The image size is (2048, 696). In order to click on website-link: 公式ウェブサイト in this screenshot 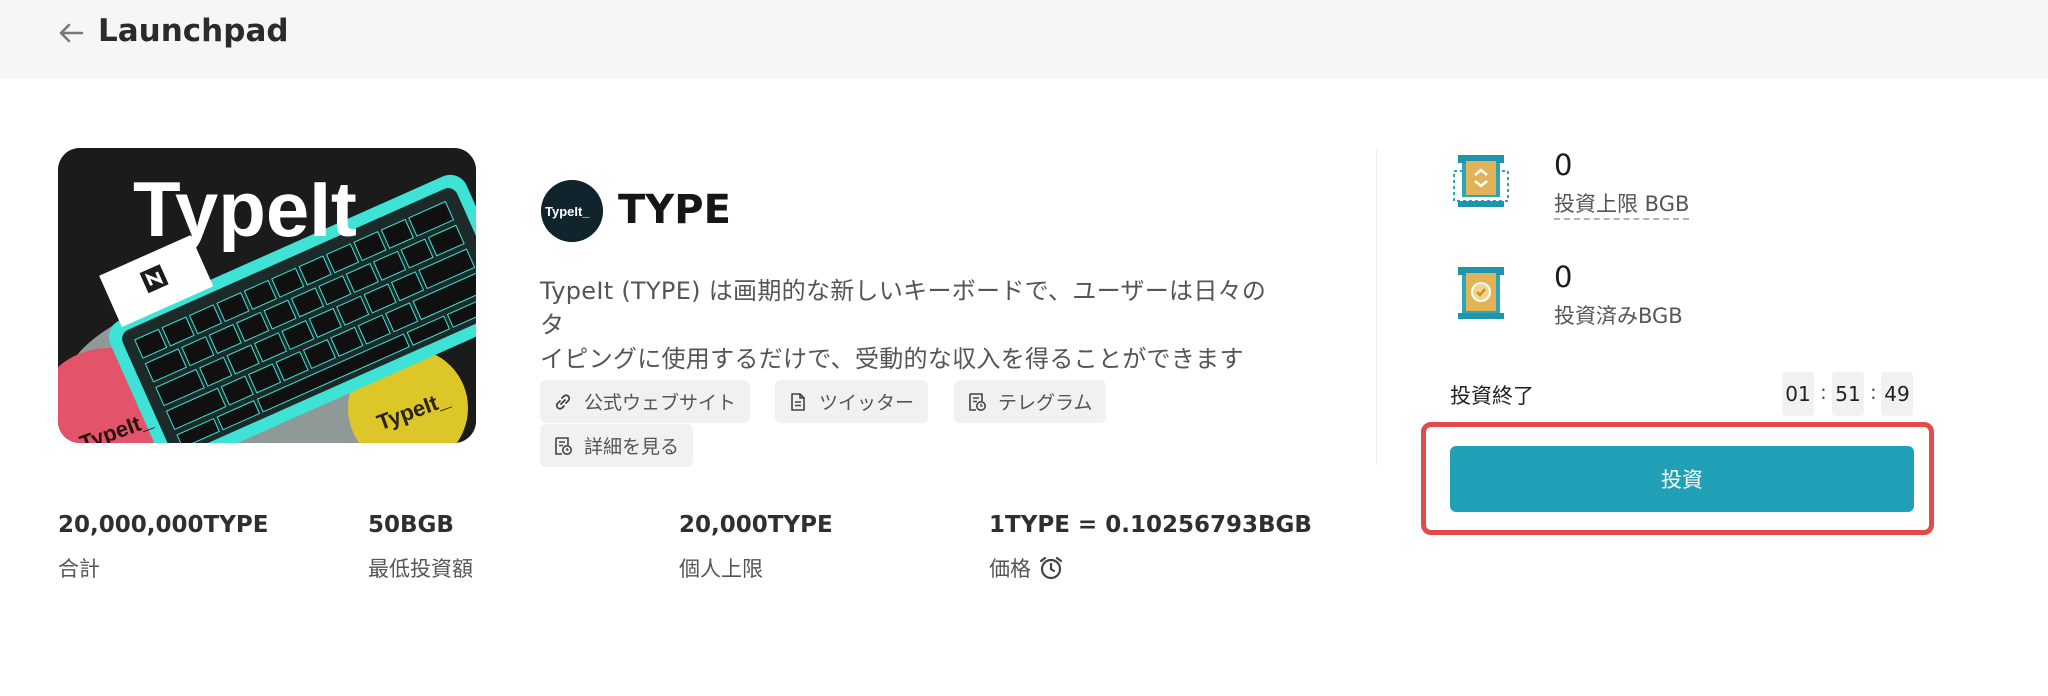, I will do `click(645, 401)`.